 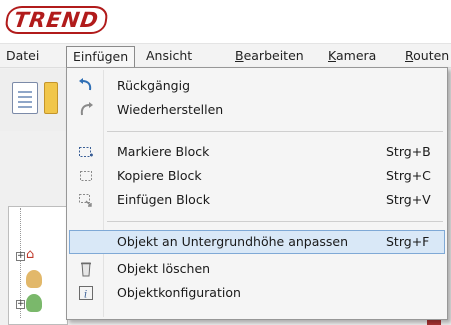 What do you see at coordinates (86, 86) in the screenshot?
I see `undo-icon` at bounding box center [86, 86].